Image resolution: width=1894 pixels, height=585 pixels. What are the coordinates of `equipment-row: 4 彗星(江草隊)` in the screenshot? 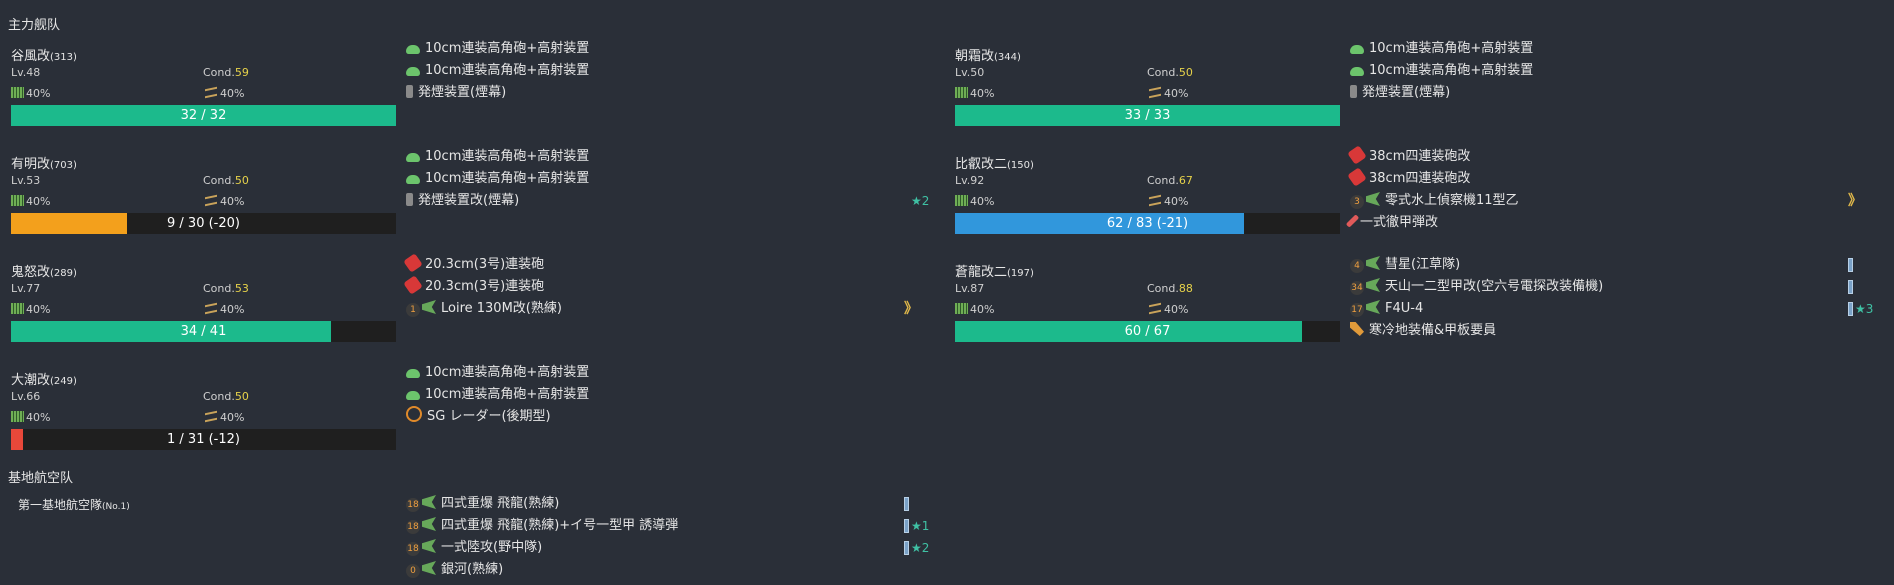 It's located at (1610, 265).